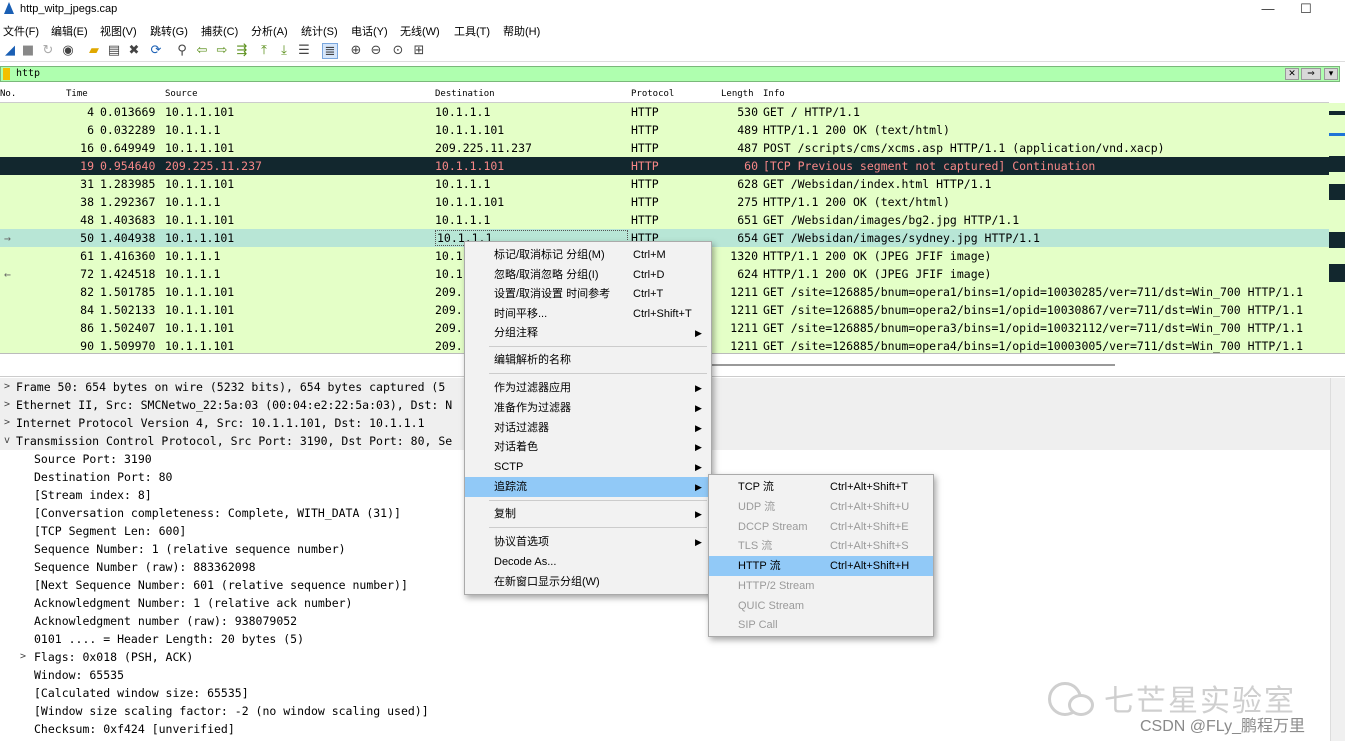 This screenshot has width=1345, height=741. Describe the element at coordinates (356, 51) in the screenshot. I see `zoom-in-icon: ⊕` at that location.